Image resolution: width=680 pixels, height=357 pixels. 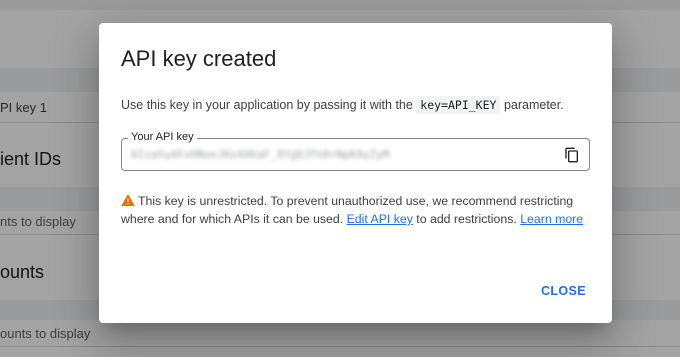 What do you see at coordinates (563, 291) in the screenshot?
I see `close-button: CLOSE` at bounding box center [563, 291].